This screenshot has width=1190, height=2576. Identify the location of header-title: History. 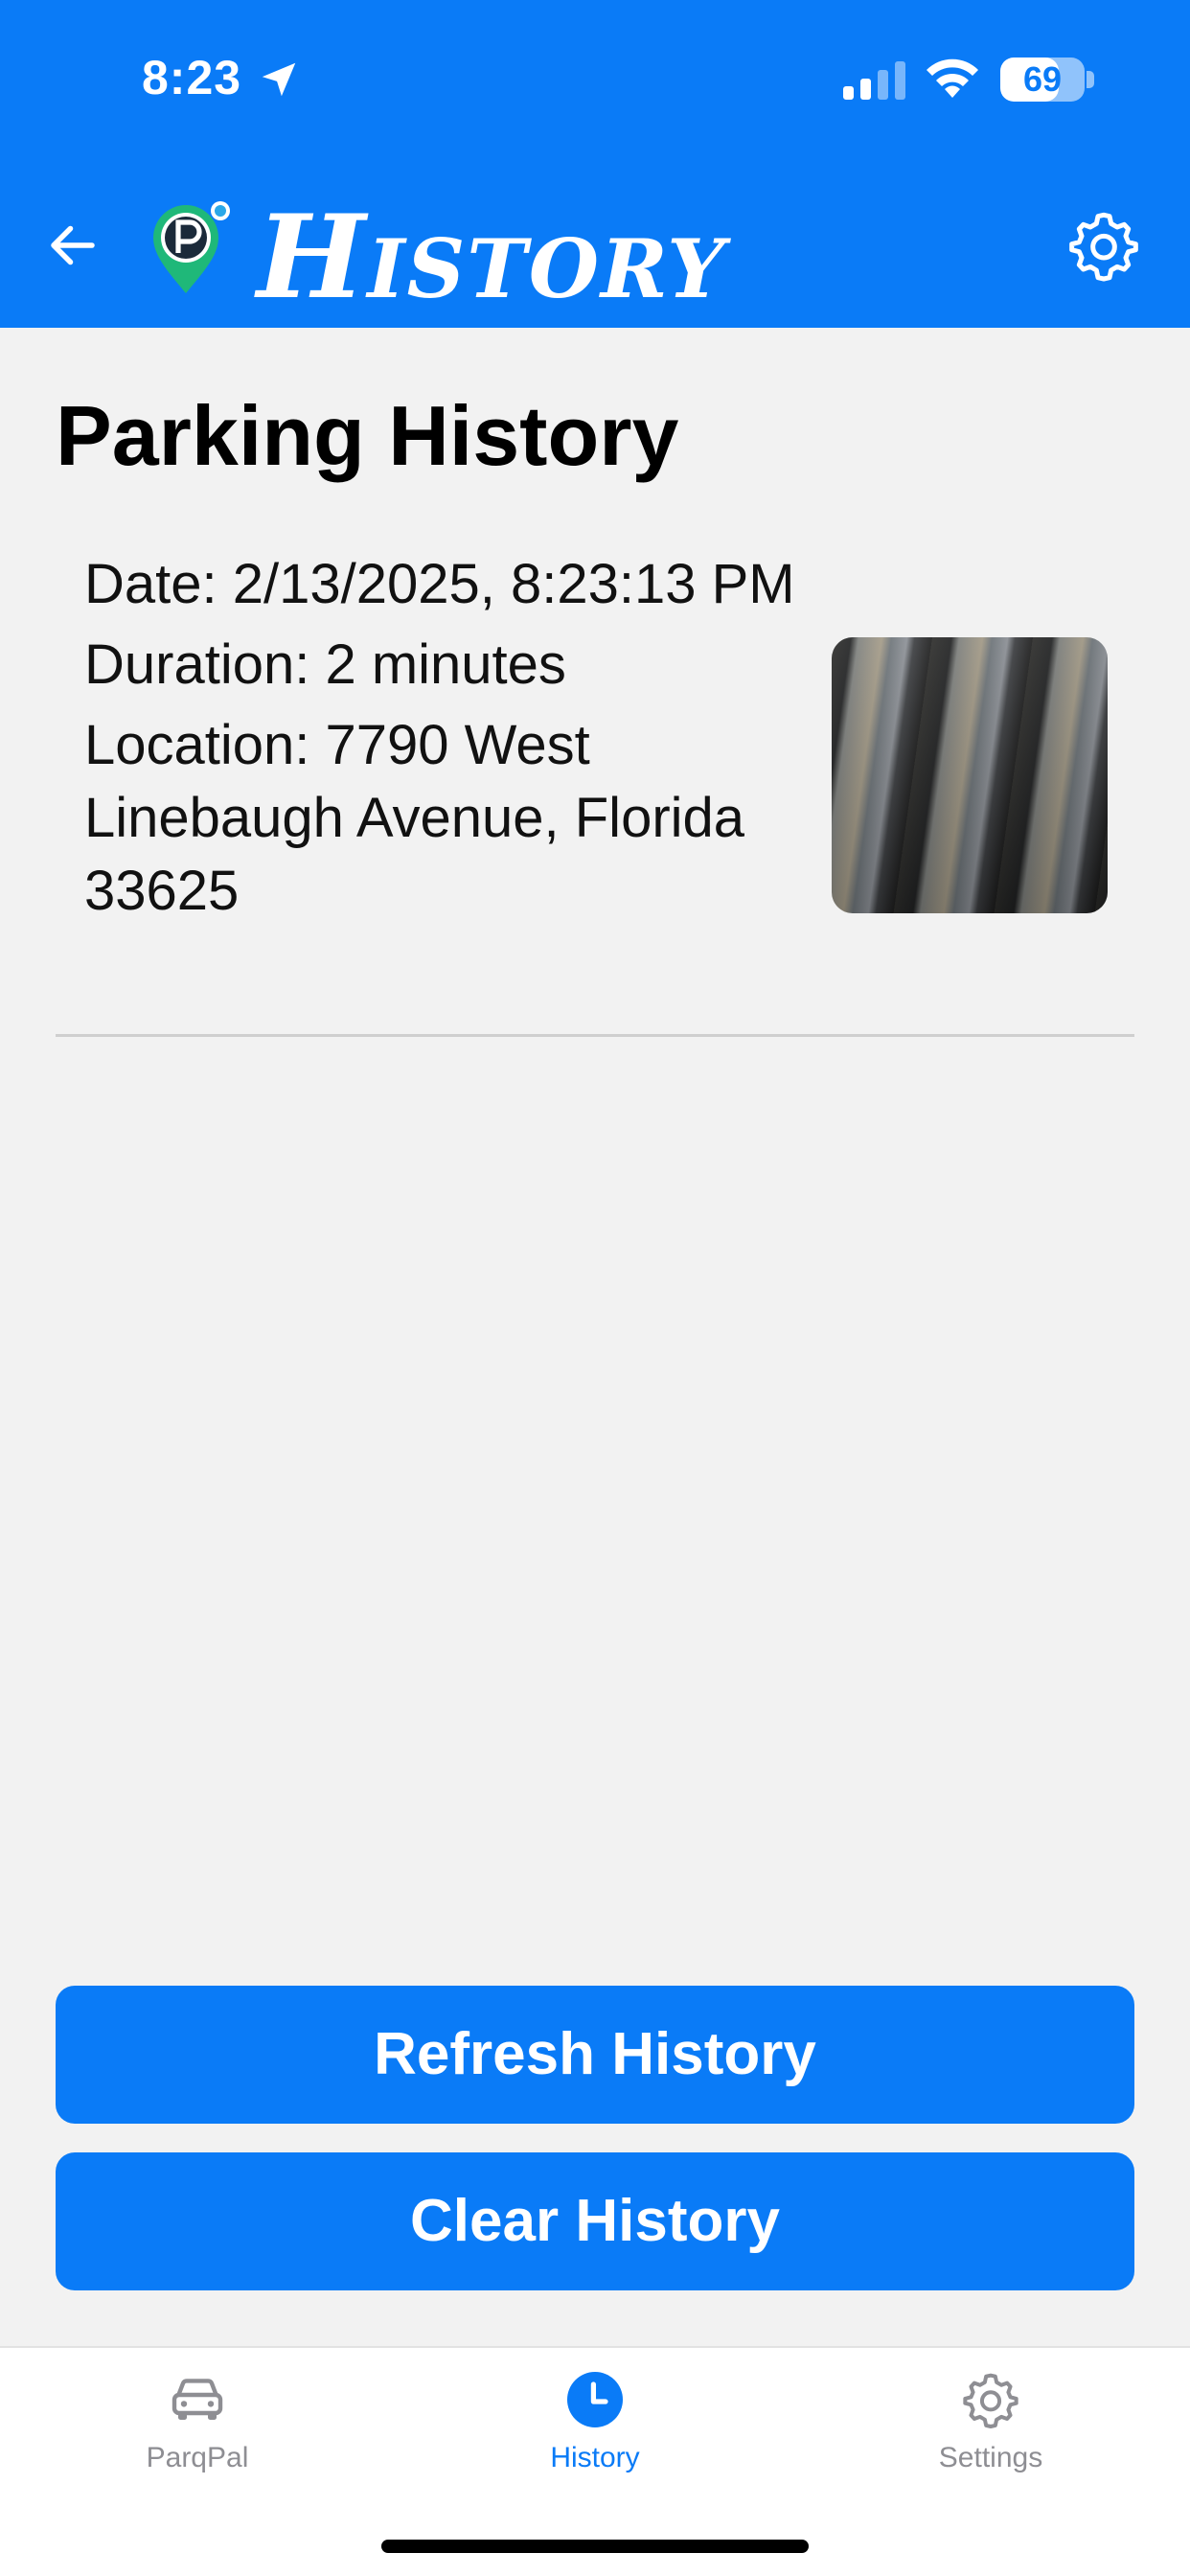
(492, 257).